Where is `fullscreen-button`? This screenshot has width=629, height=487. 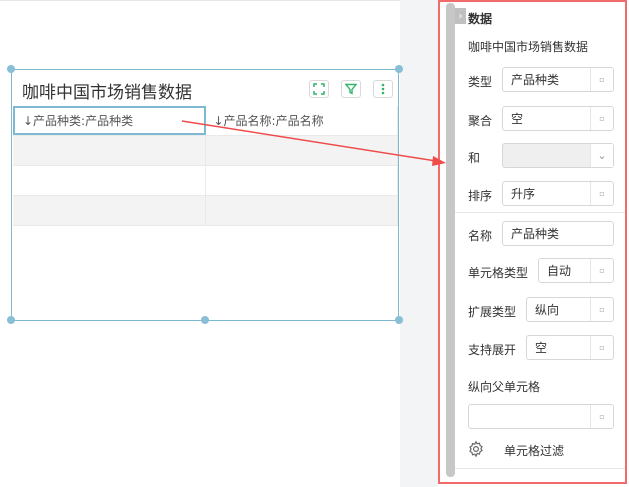
fullscreen-button is located at coordinates (319, 89).